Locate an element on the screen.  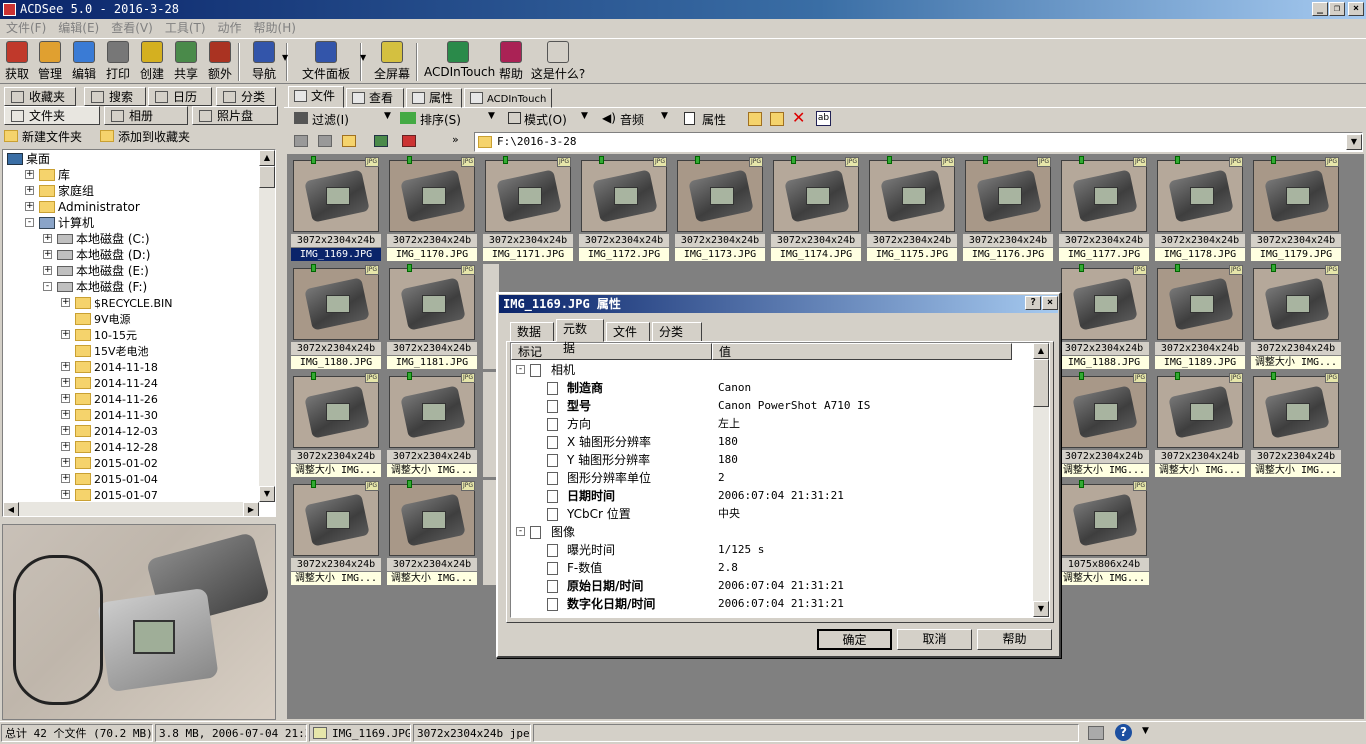
sort-button: 排序(S) is located at coordinates (440, 119).